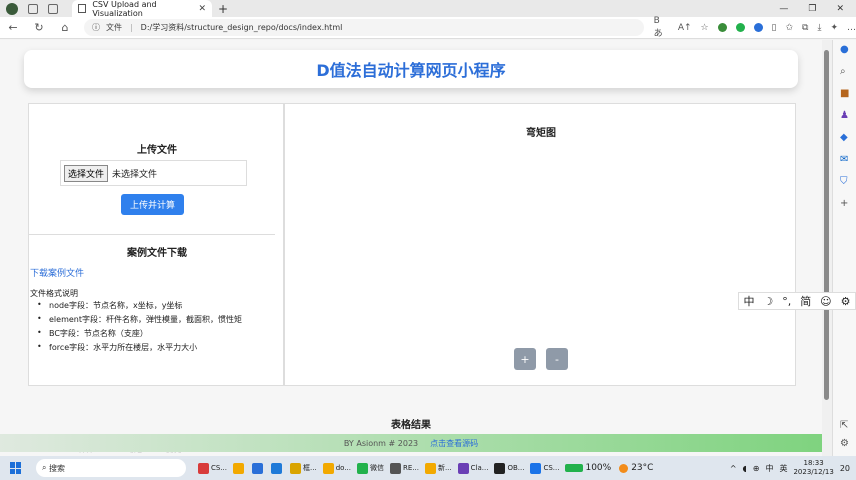 The height and width of the screenshot is (480, 856). I want to click on copilot-icon: ✦, so click(834, 28).